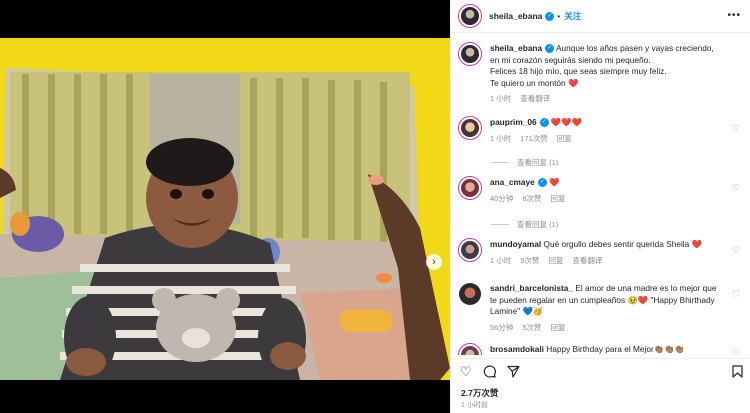  What do you see at coordinates (513, 371) in the screenshot?
I see `send-icon` at bounding box center [513, 371].